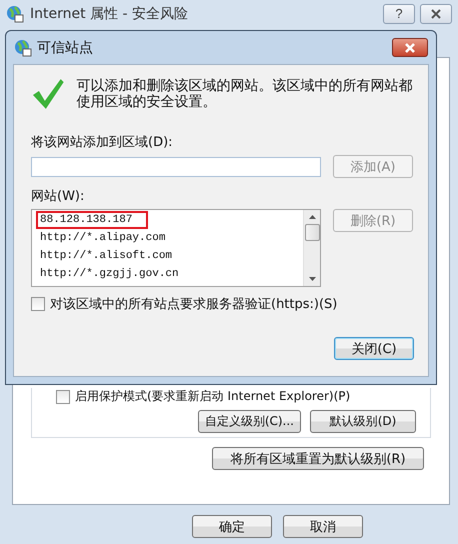  Describe the element at coordinates (399, 14) in the screenshot. I see `help-button: ?` at that location.